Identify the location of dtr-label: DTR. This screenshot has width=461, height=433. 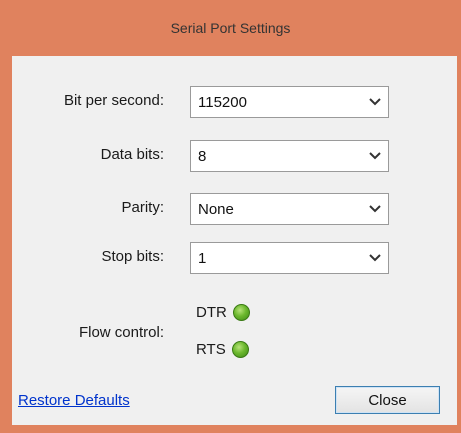
(211, 312).